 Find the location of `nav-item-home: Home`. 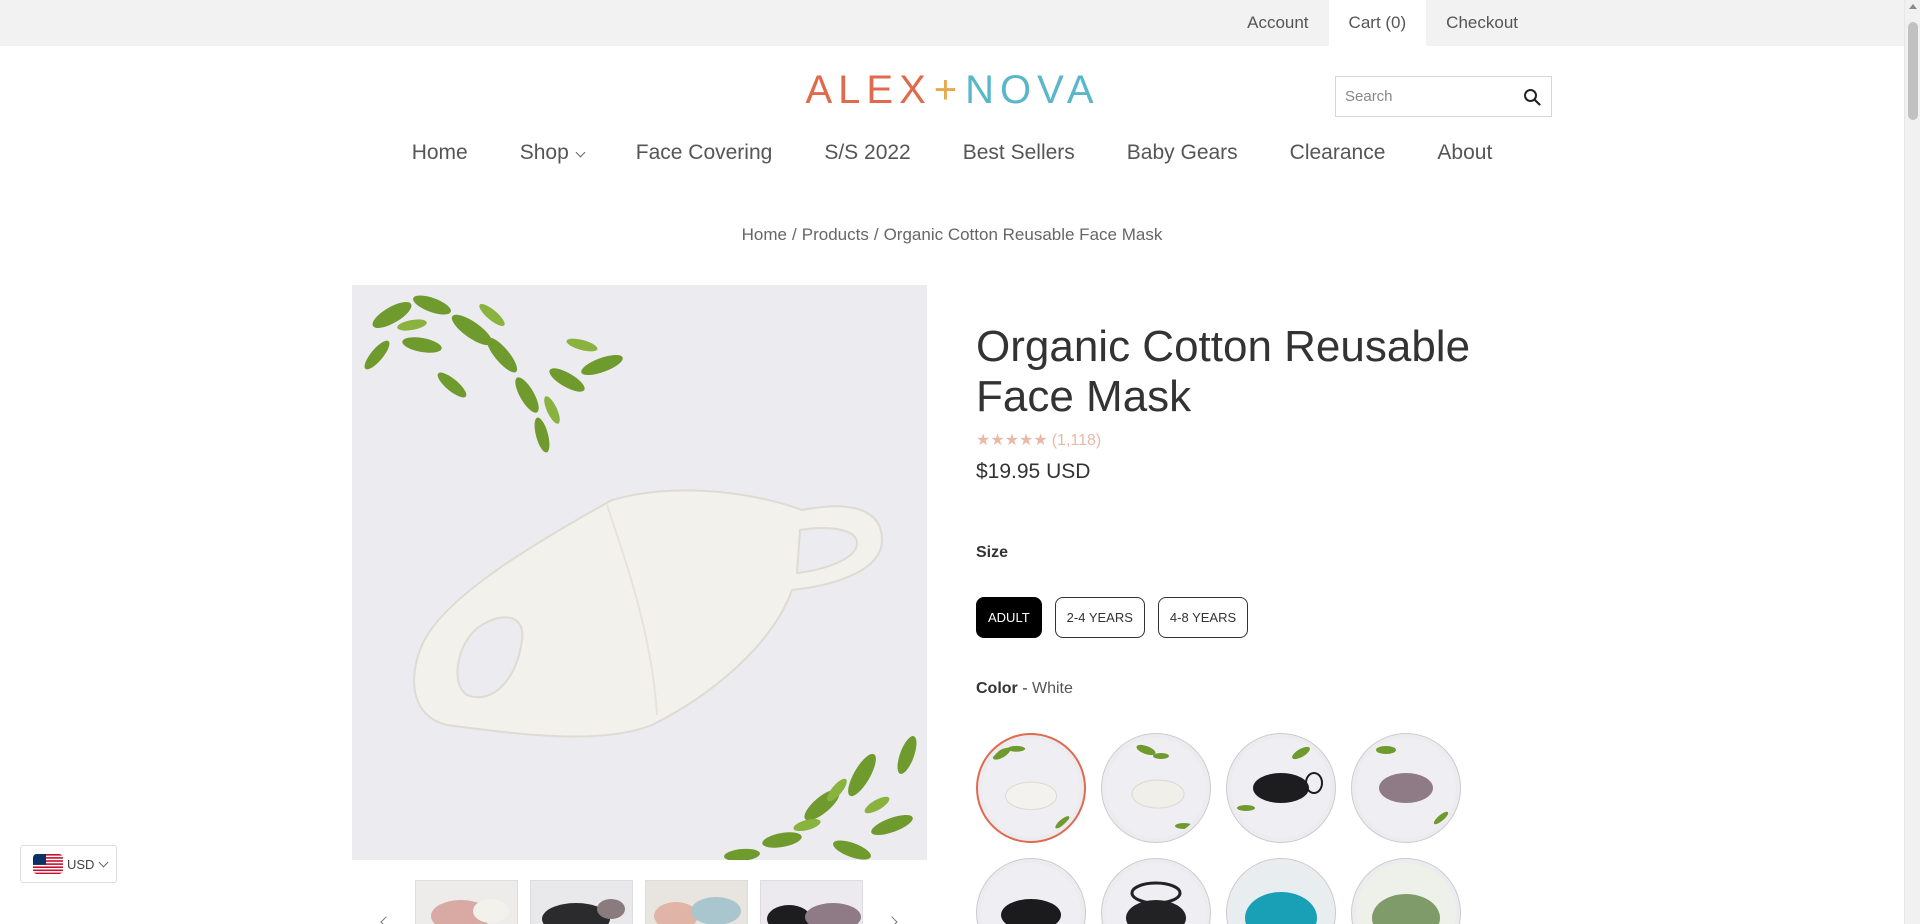

nav-item-home: Home is located at coordinates (440, 153).